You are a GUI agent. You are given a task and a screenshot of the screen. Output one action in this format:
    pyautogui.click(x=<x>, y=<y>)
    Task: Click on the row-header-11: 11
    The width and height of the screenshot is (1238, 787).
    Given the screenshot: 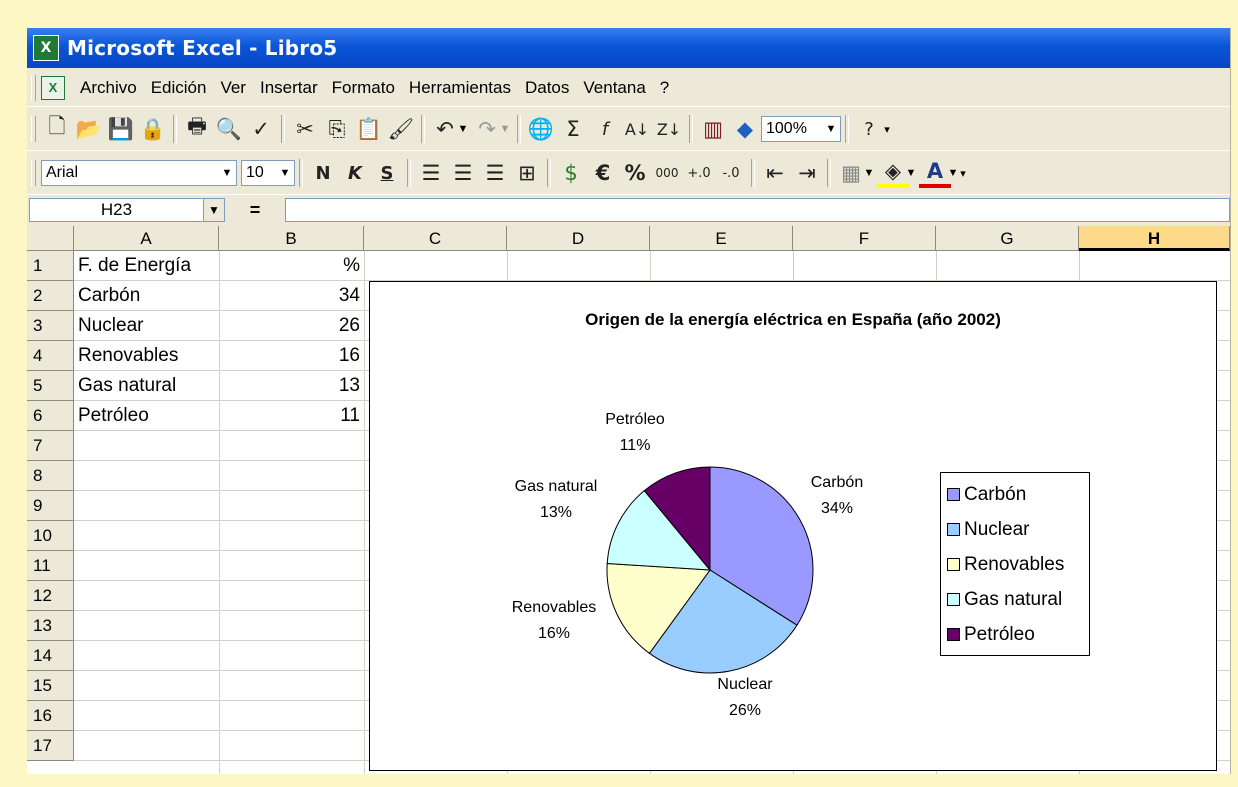 What is the action you would take?
    pyautogui.click(x=50, y=566)
    